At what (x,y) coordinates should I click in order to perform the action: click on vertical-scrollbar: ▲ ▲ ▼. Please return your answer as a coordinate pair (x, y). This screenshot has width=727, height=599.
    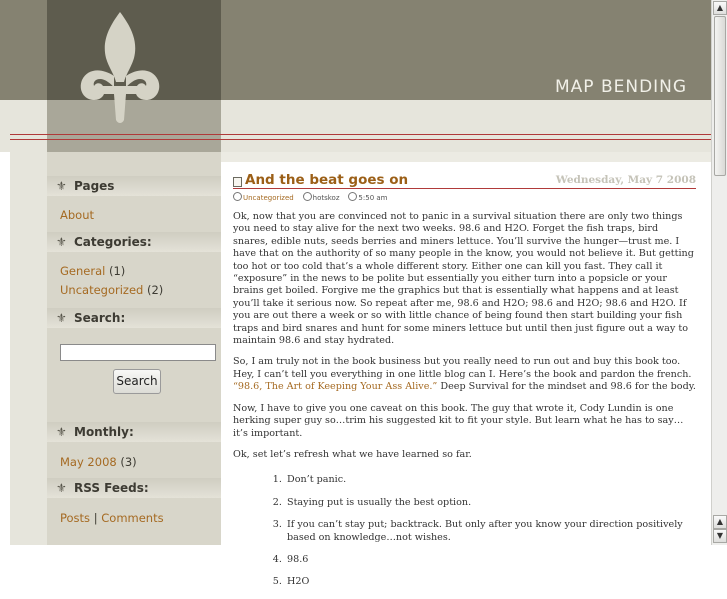
    Looking at the image, I should click on (719, 272).